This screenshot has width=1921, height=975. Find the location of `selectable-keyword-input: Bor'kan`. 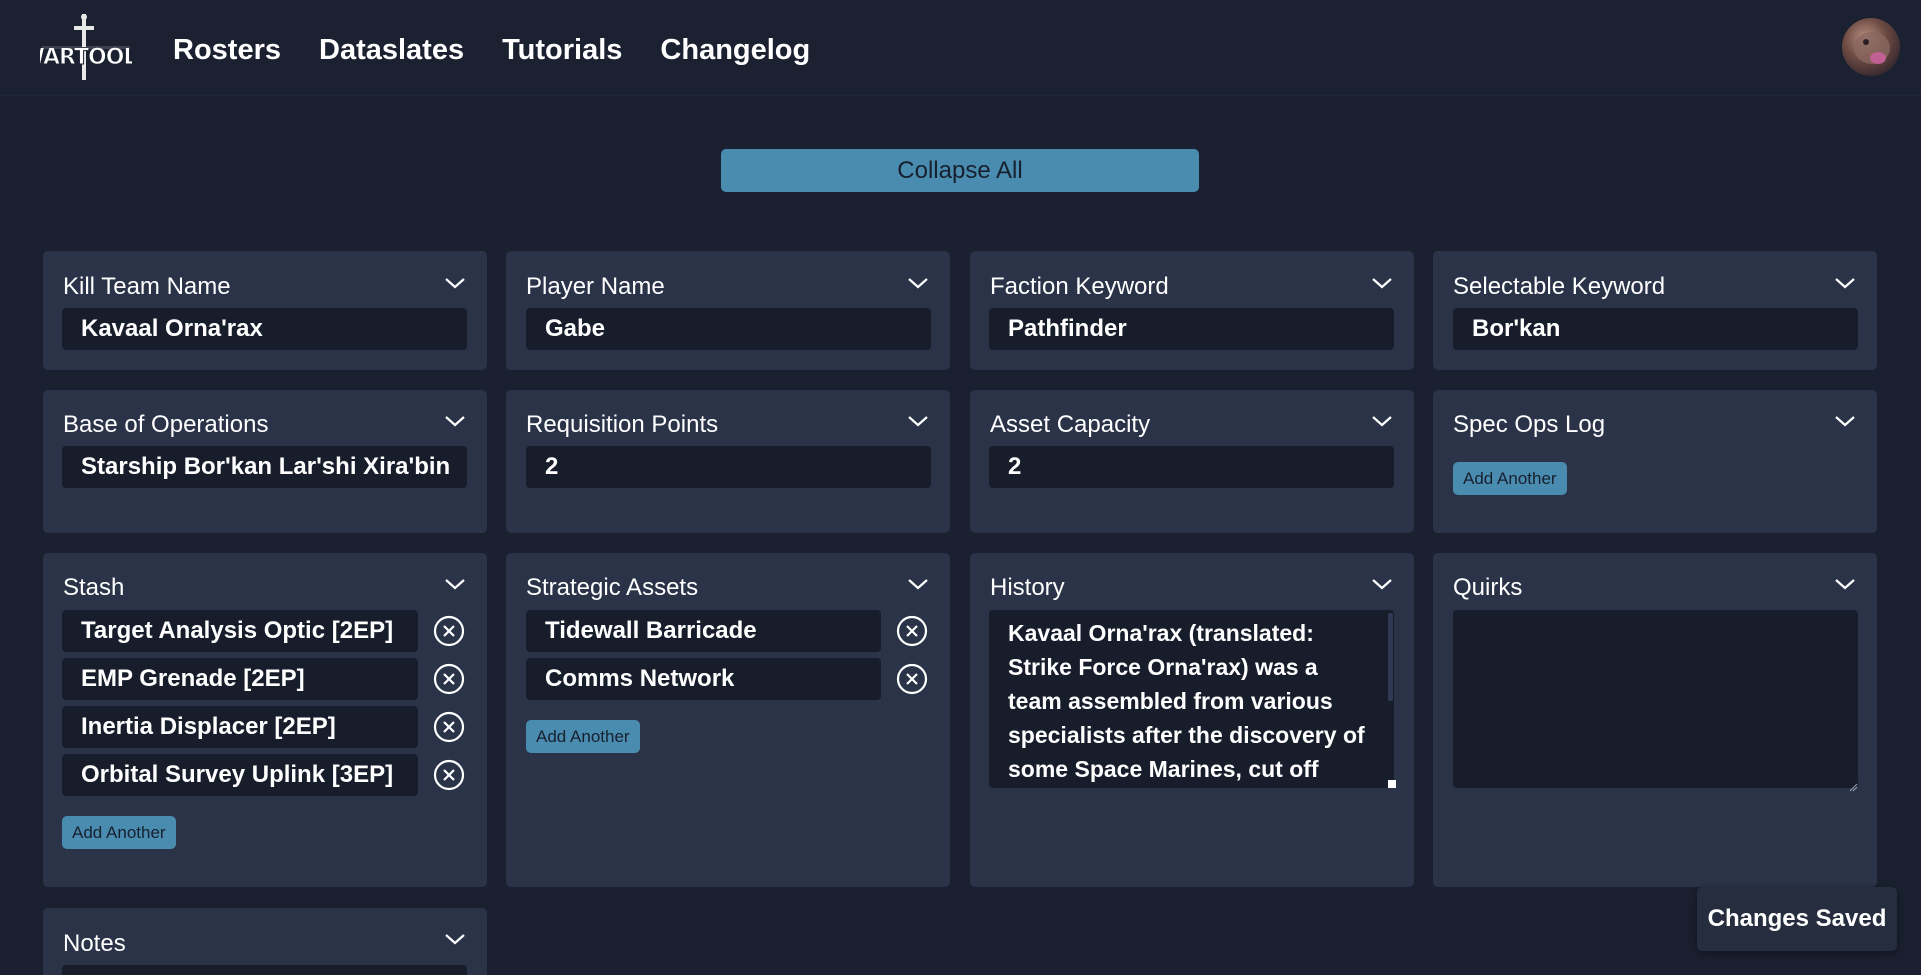

selectable-keyword-input: Bor'kan is located at coordinates (1655, 329).